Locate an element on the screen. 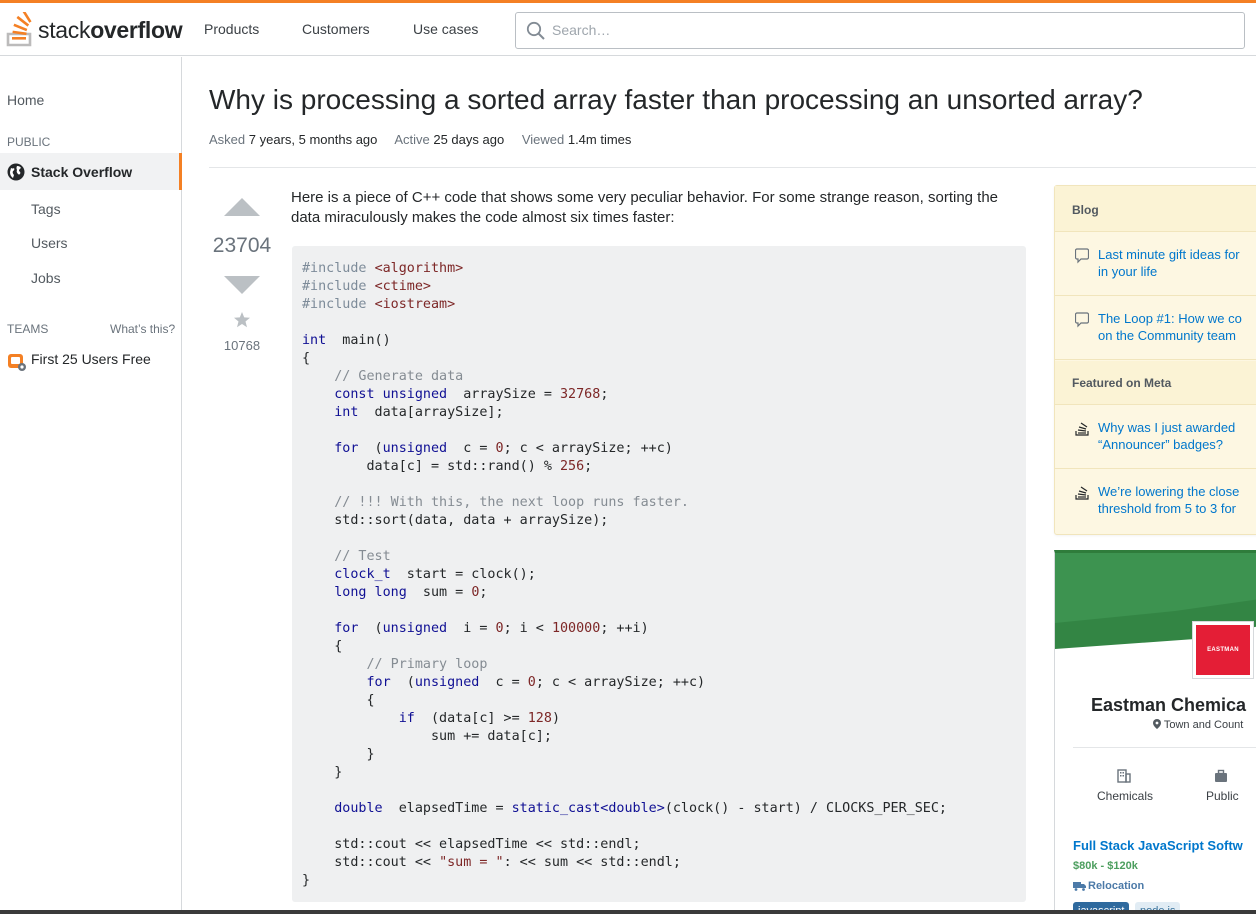  favorite-star-icon is located at coordinates (242, 320).